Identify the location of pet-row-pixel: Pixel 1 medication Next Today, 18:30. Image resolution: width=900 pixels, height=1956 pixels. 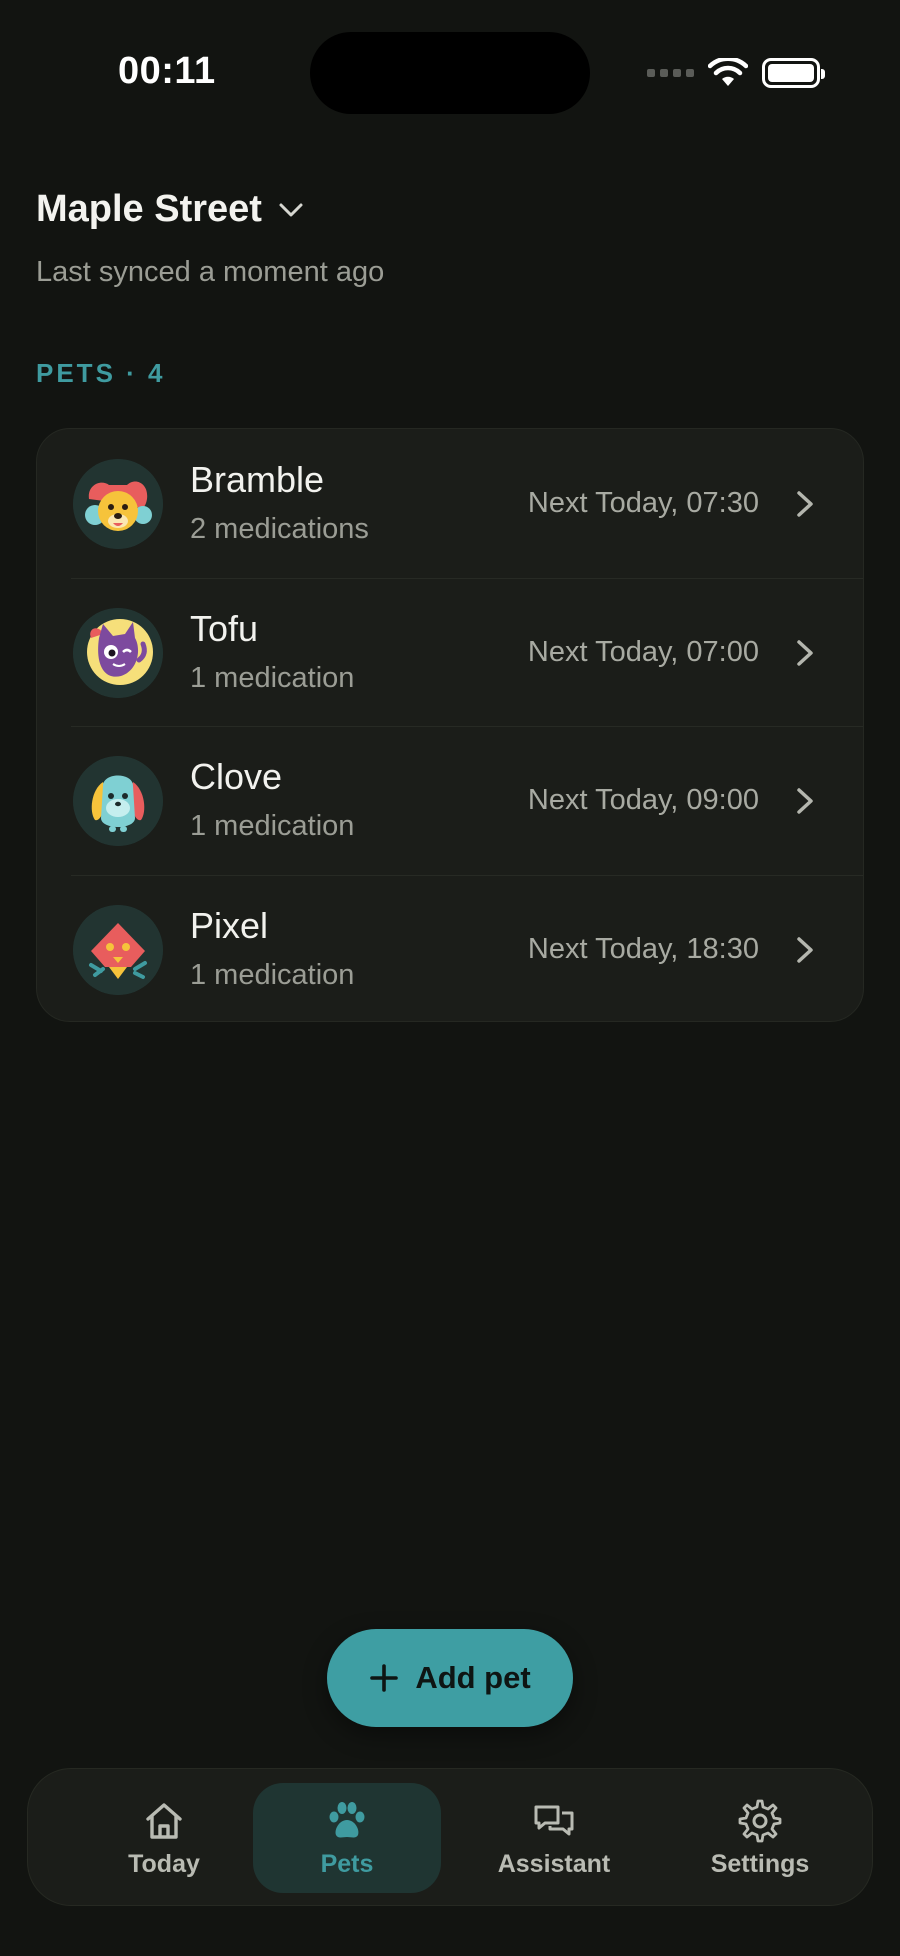
(450, 948).